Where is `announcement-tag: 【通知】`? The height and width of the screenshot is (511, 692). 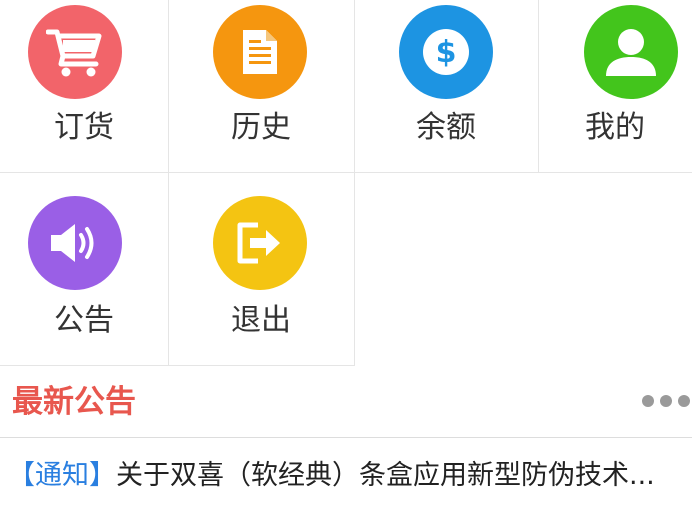
announcement-tag: 【通知】 is located at coordinates (62, 475).